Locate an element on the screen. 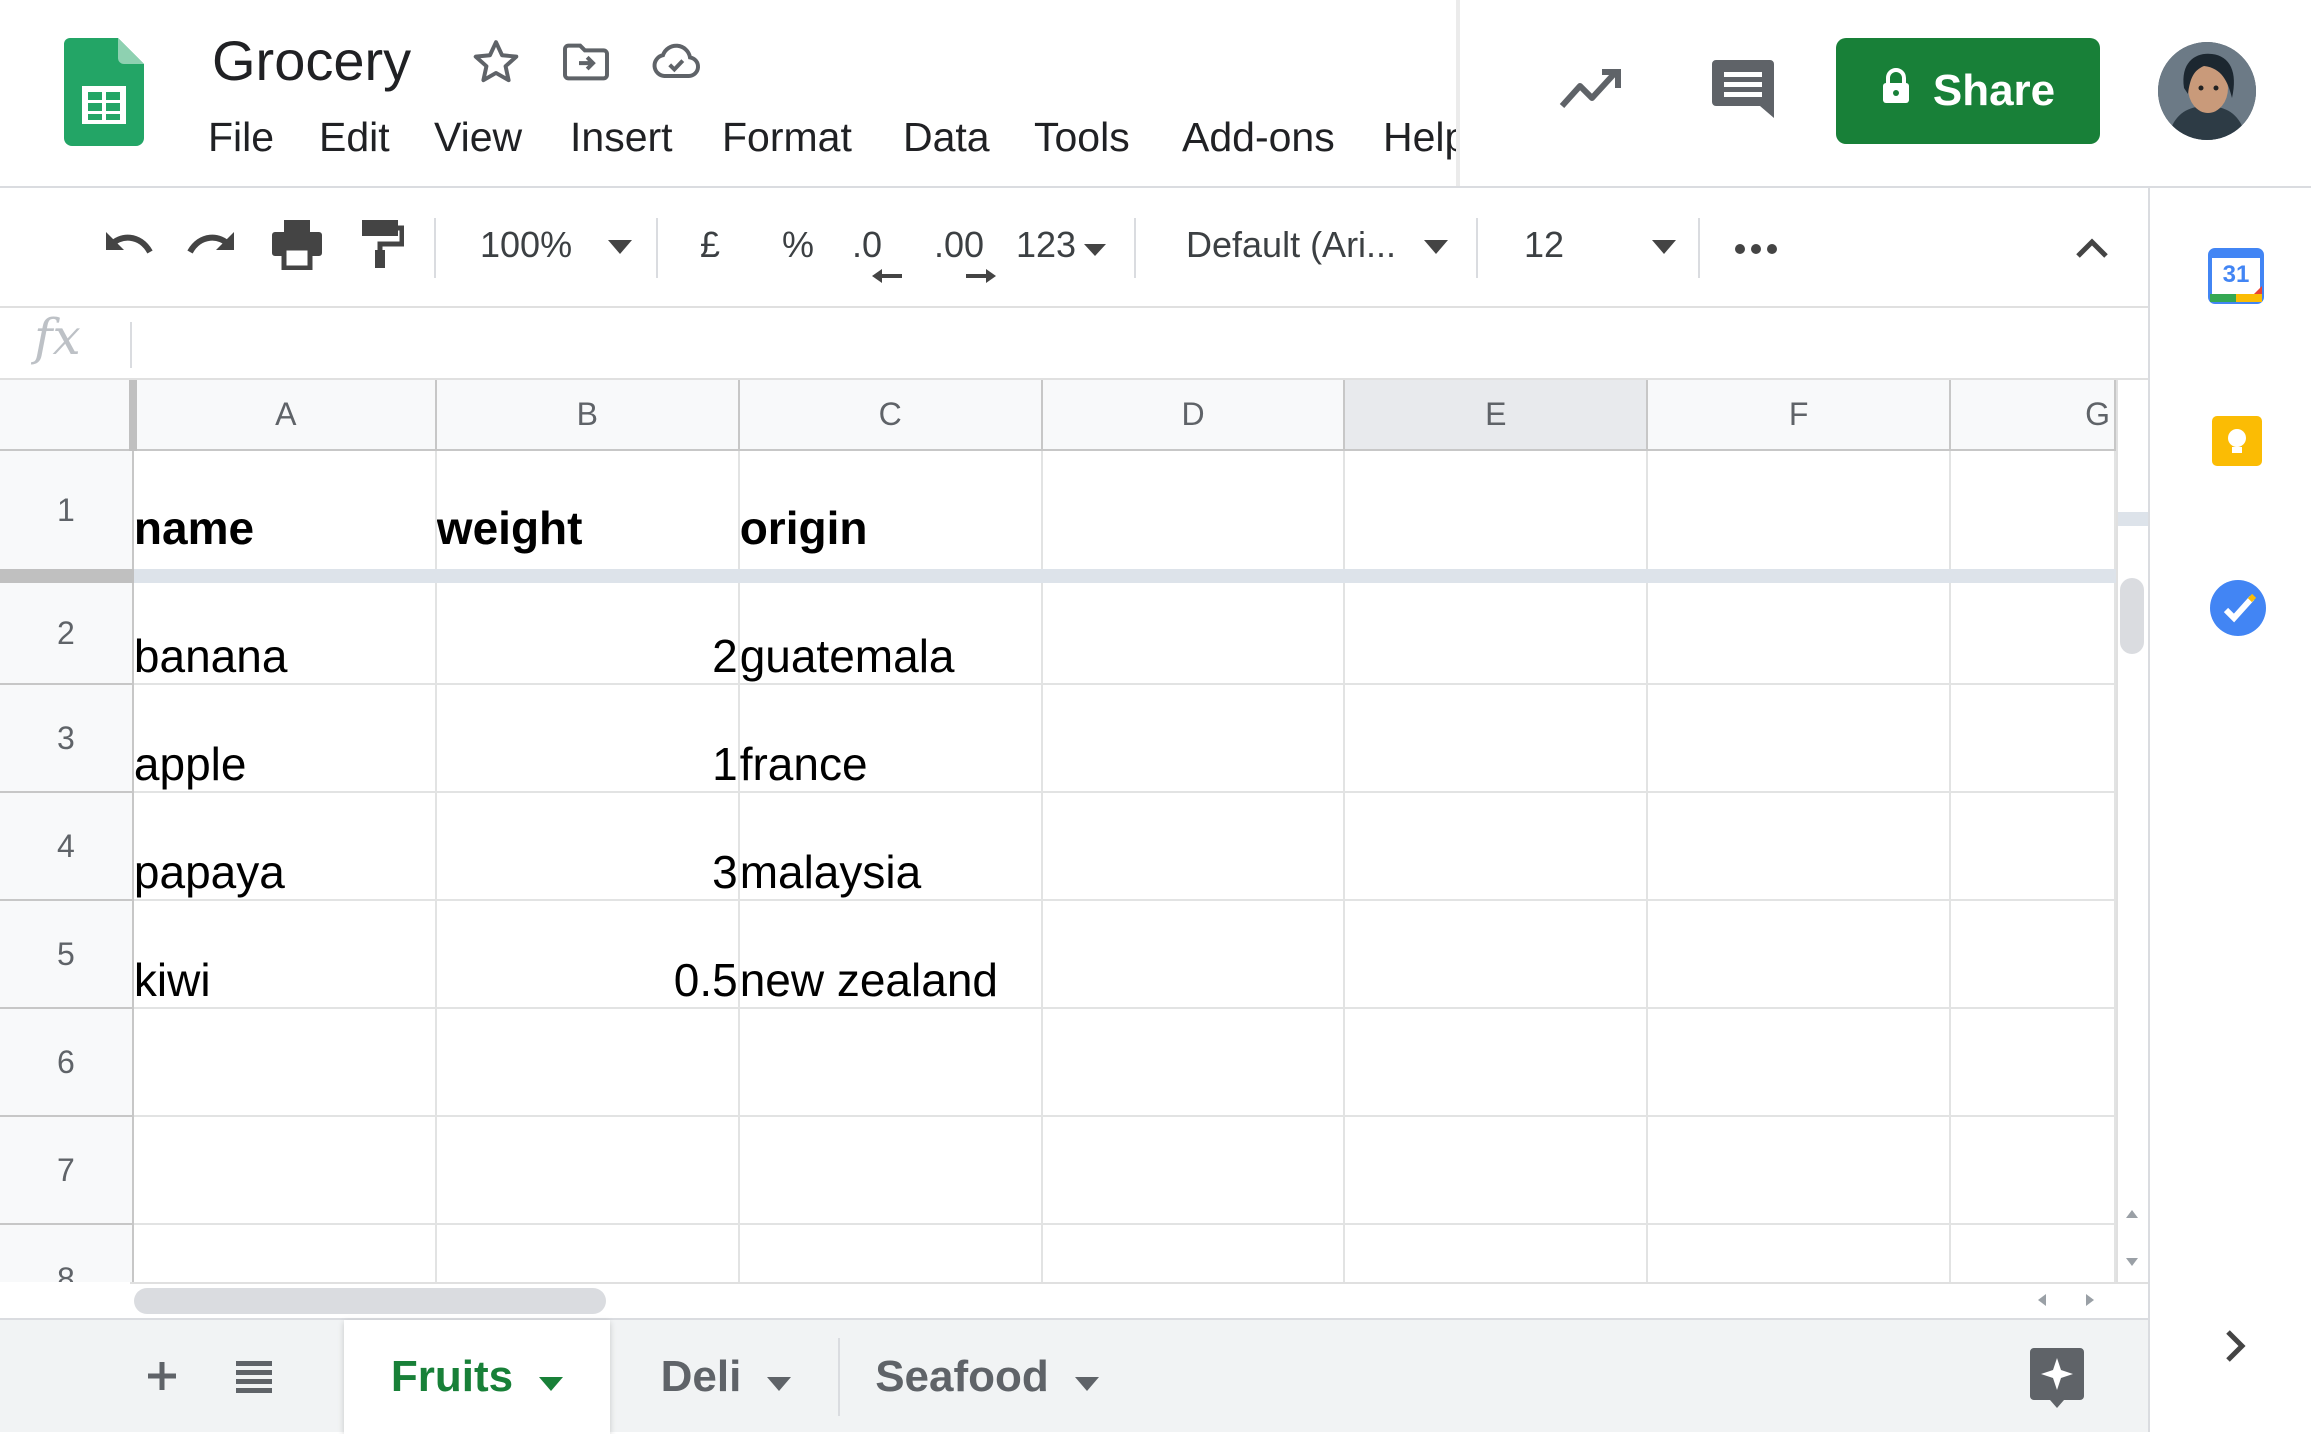 Image resolution: width=2311 pixels, height=1434 pixels. cell-b7 is located at coordinates (587, 1170).